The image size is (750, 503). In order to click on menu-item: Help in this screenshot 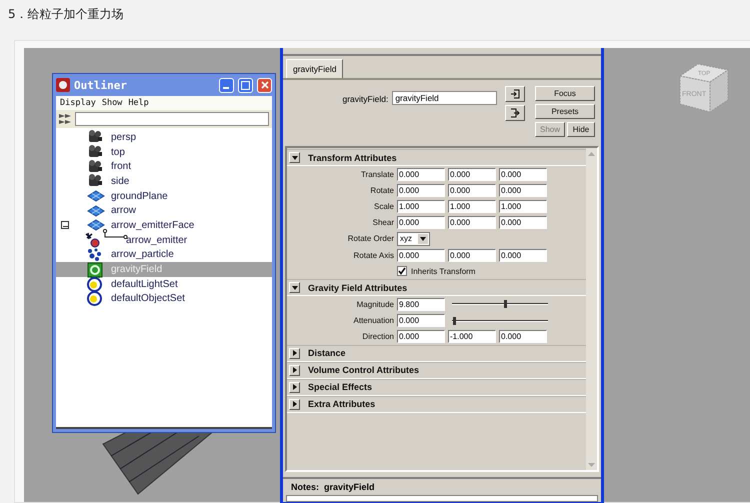, I will do `click(138, 103)`.